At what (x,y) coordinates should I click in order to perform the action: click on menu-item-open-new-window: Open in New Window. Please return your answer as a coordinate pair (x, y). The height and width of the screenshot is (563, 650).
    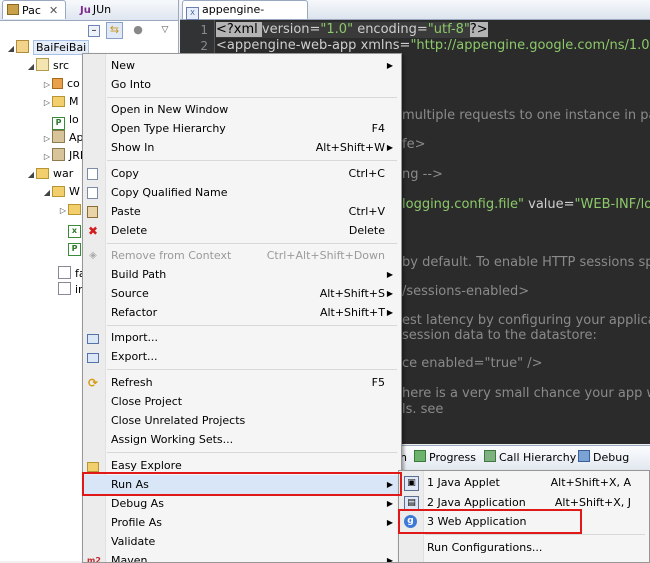
    Looking at the image, I should click on (242, 109).